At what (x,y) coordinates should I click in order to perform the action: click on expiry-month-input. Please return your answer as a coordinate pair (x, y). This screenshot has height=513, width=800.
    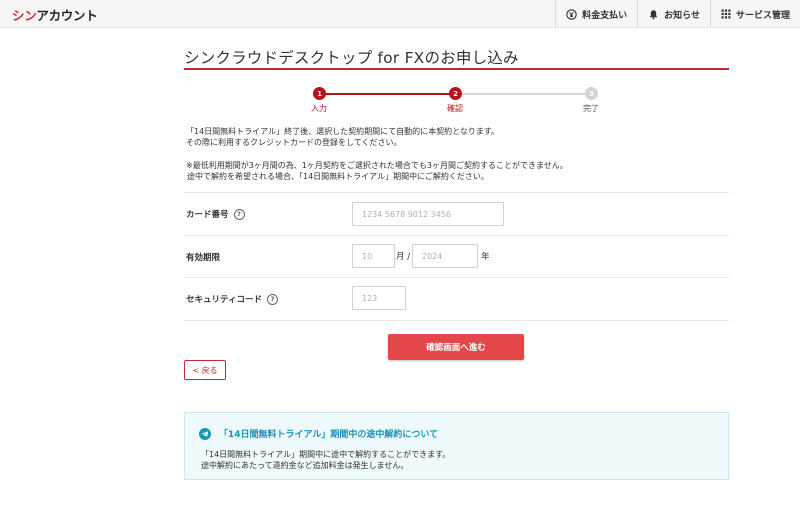
    Looking at the image, I should click on (373, 256).